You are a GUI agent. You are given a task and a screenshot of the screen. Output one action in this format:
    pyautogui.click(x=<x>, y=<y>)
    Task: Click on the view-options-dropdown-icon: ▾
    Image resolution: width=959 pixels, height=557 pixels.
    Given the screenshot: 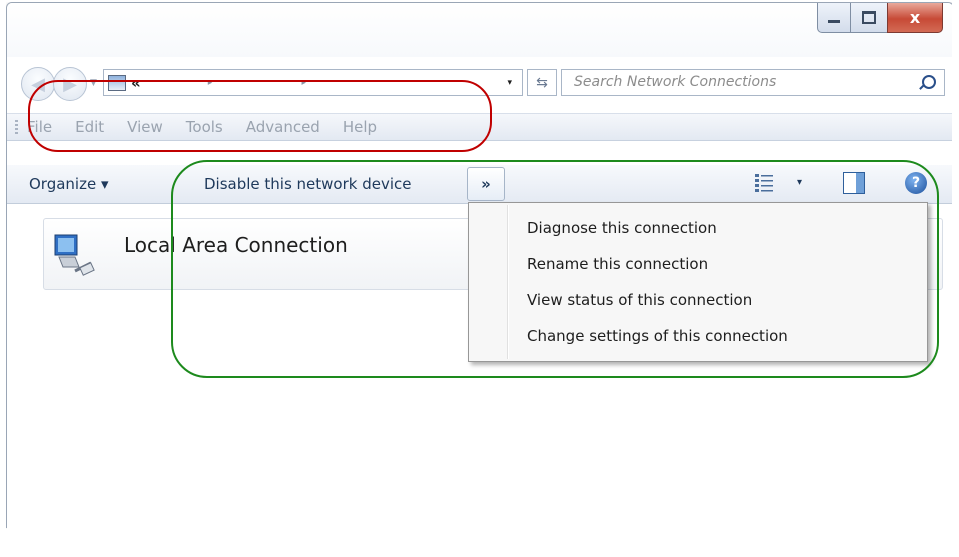 What is the action you would take?
    pyautogui.click(x=799, y=182)
    